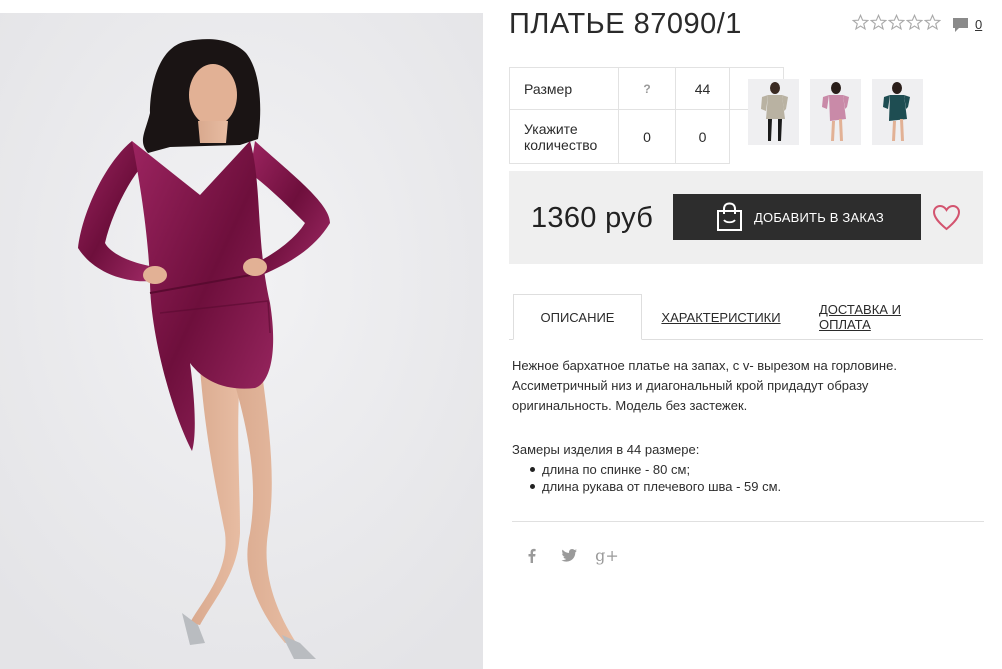  What do you see at coordinates (886, 317) in the screenshot?
I see `tab-delivery-payment: ДОСТАВКА И ОПЛАТА` at bounding box center [886, 317].